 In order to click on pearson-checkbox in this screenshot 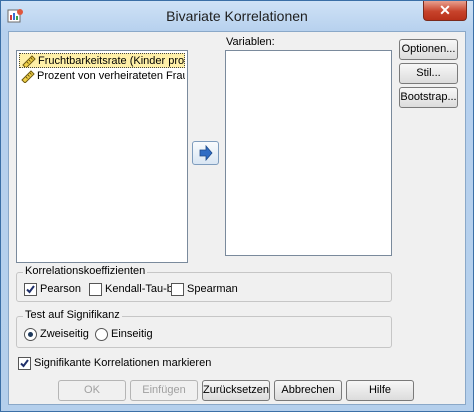, I will do `click(30, 289)`.